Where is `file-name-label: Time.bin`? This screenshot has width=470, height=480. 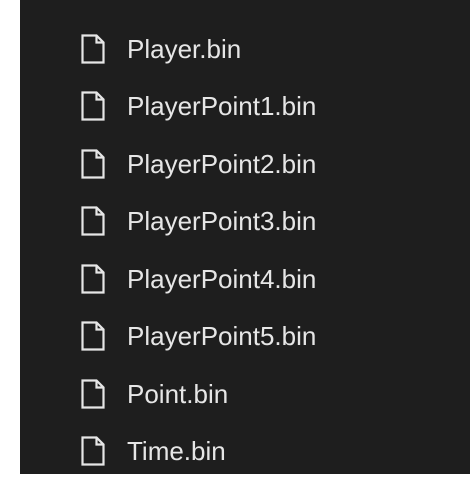 file-name-label: Time.bin is located at coordinates (176, 451).